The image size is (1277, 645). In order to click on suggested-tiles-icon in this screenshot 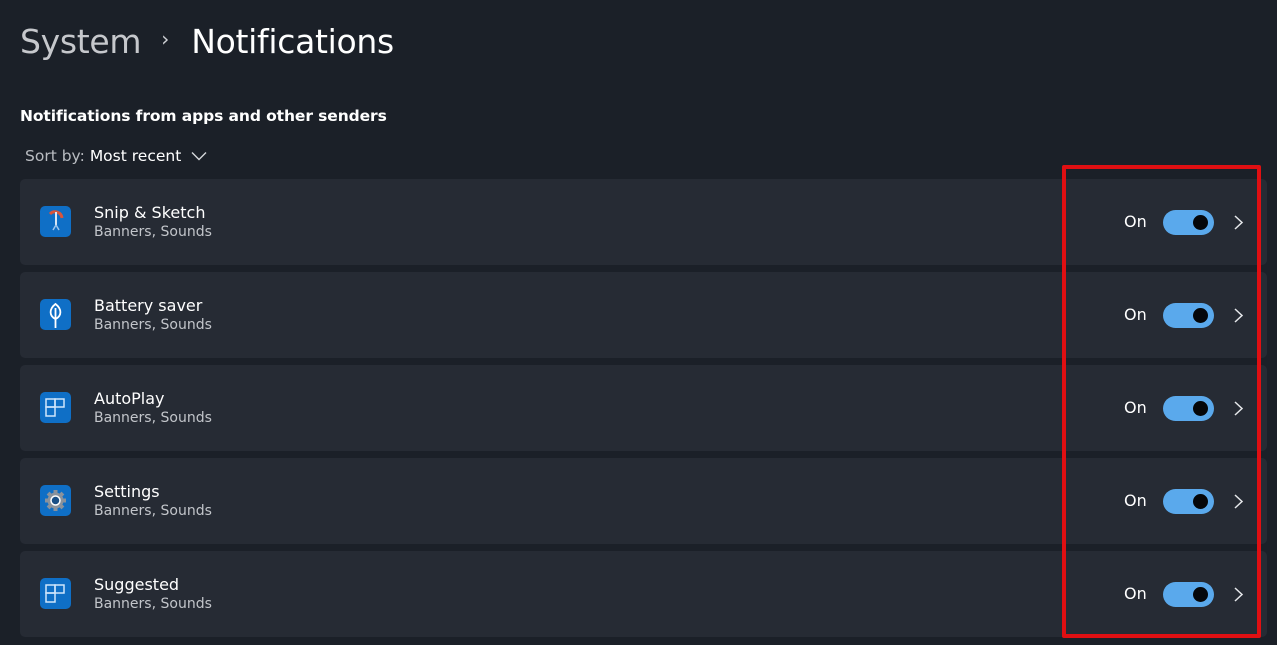, I will do `click(55, 593)`.